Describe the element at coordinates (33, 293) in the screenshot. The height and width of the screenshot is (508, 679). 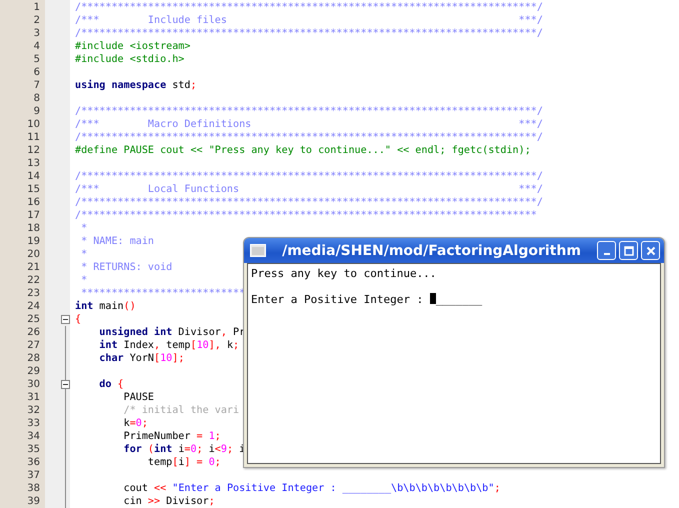
I see `line-number: 23` at that location.